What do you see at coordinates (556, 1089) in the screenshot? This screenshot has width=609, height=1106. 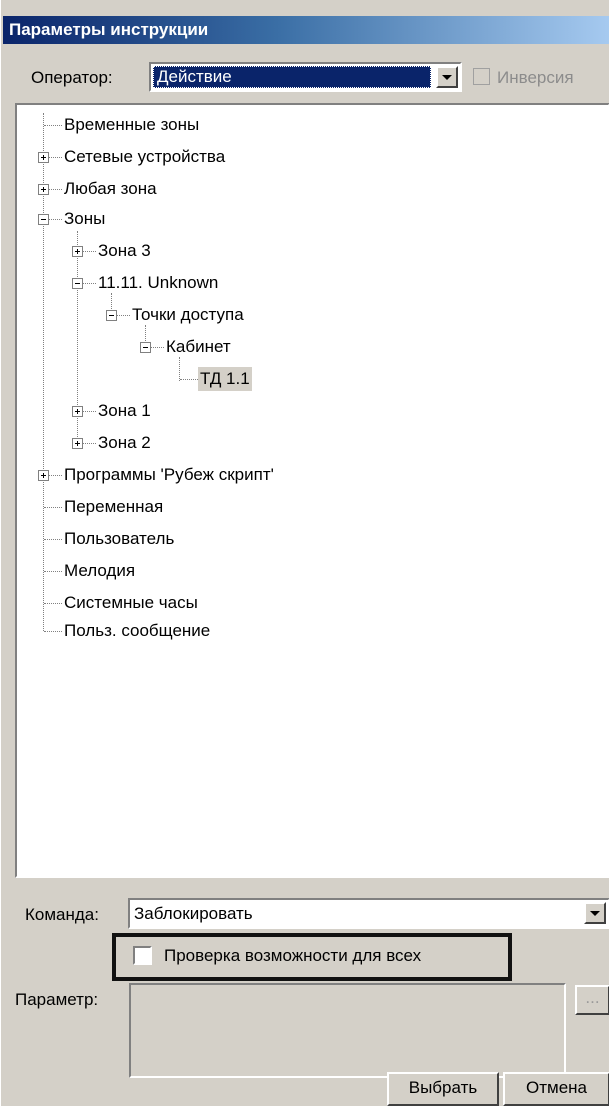 I see `cancel-button: Отмена` at bounding box center [556, 1089].